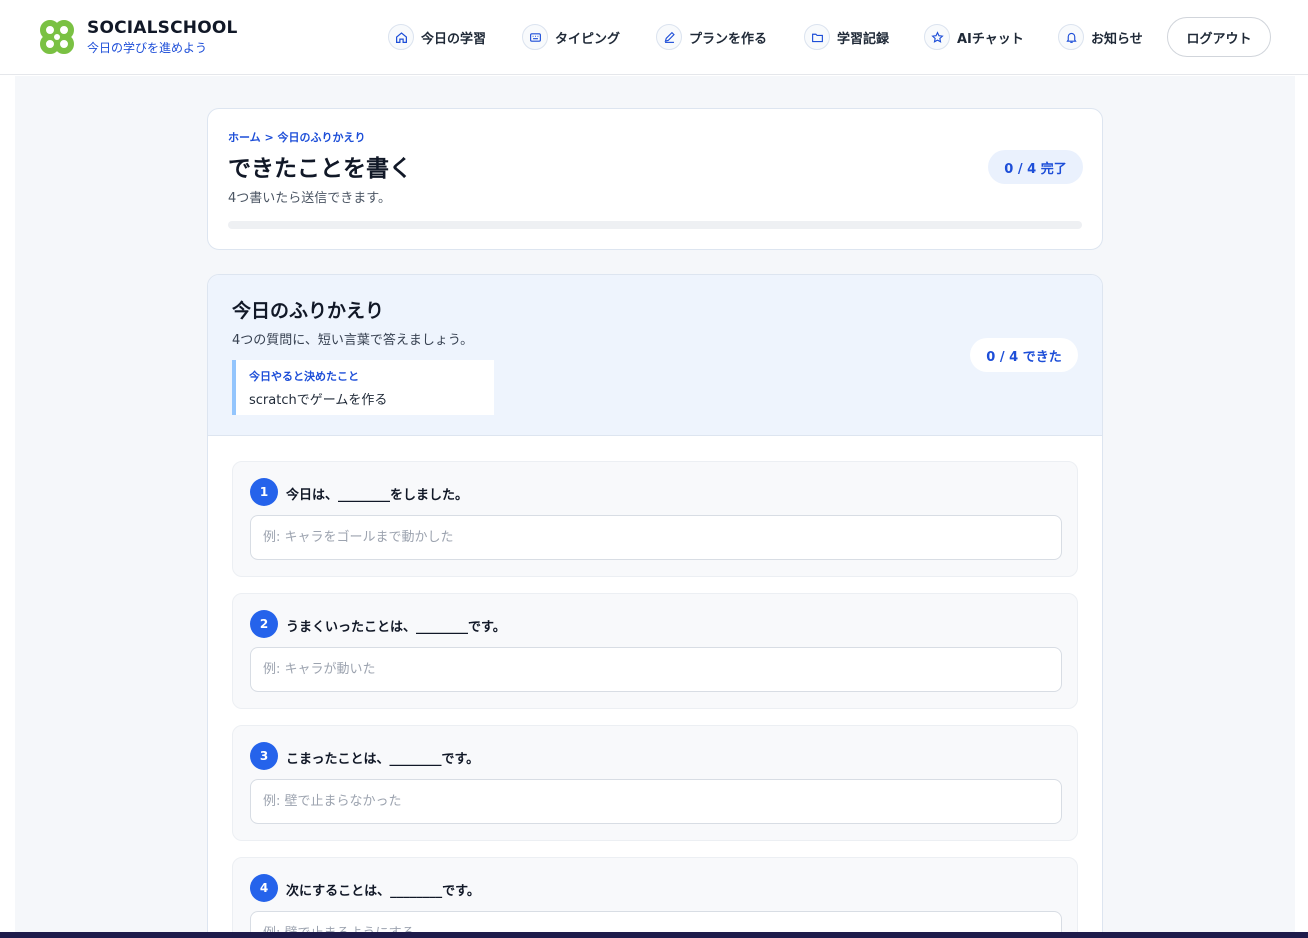  What do you see at coordinates (297, 137) in the screenshot?
I see `breadcrumb: ホーム > 今日のふりかえり` at bounding box center [297, 137].